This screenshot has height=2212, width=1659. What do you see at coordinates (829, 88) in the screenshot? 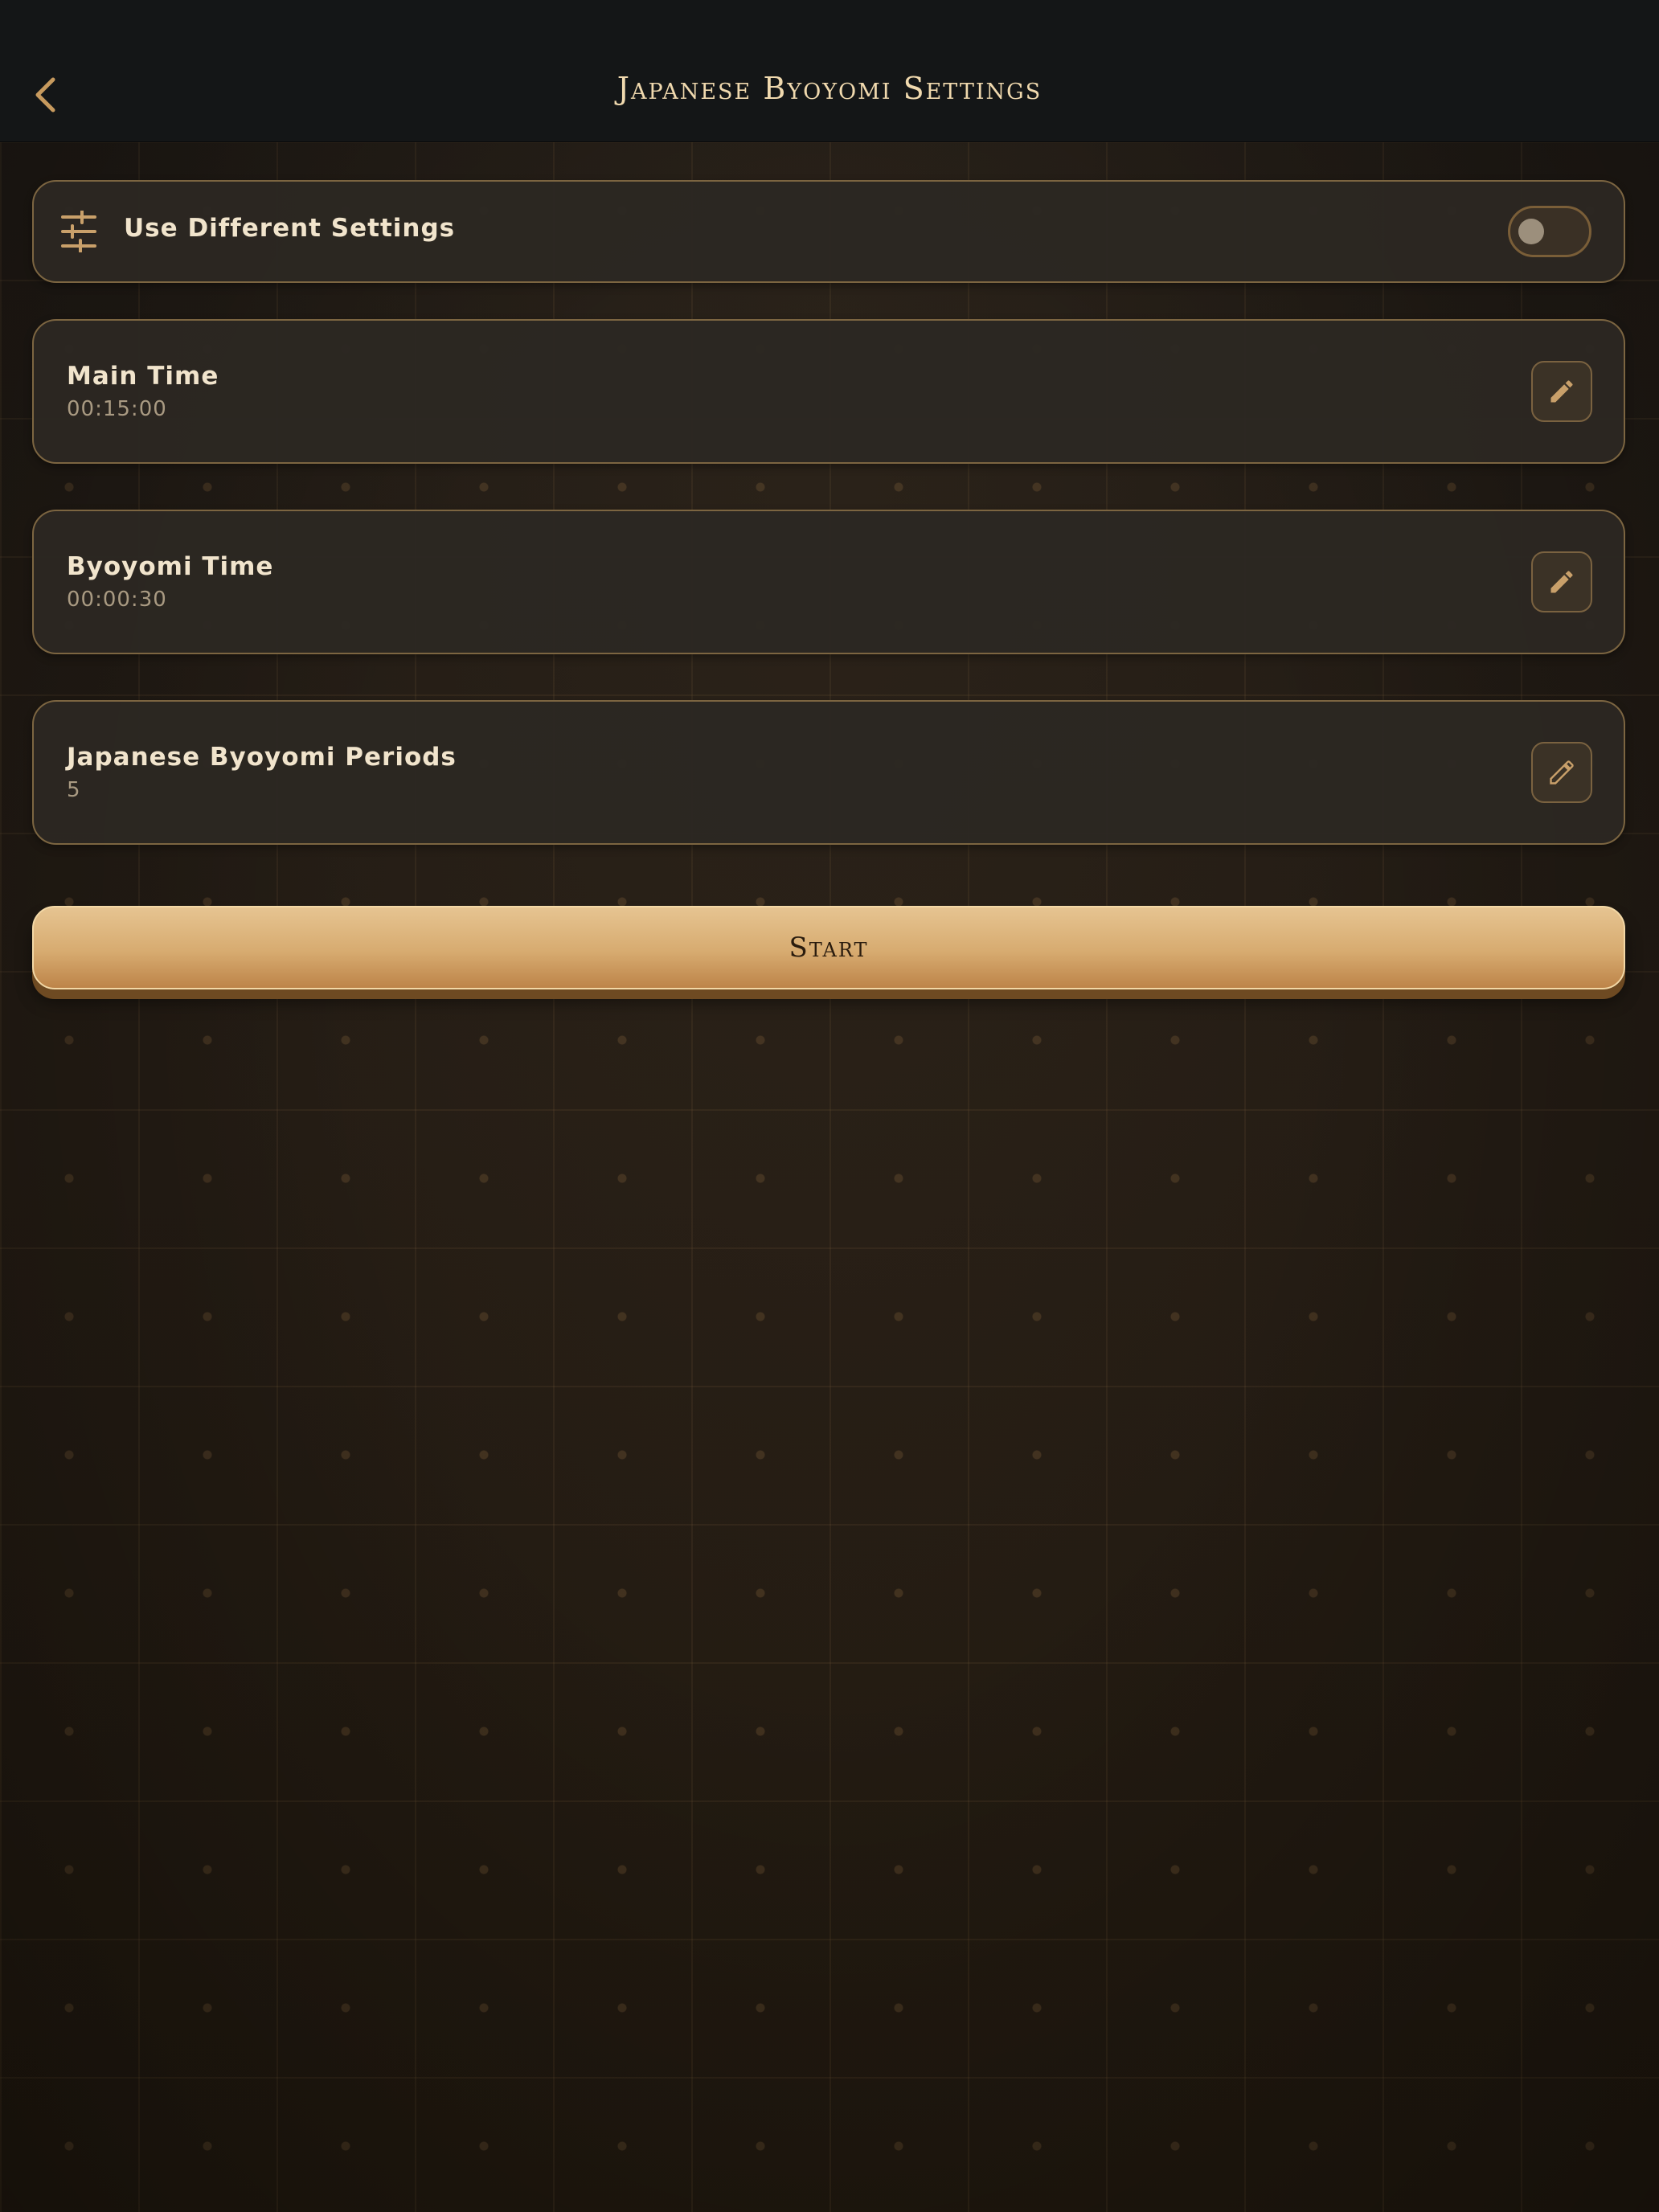
I see `page-title: Japanese Byoyomi Settings` at bounding box center [829, 88].